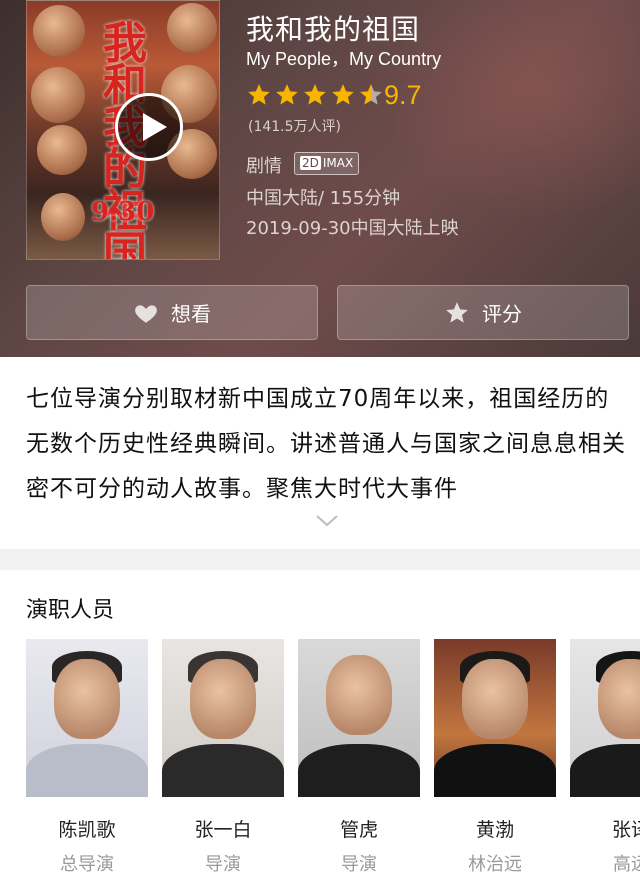 The width and height of the screenshot is (640, 885). Describe the element at coordinates (123, 212) in the screenshot. I see `poster-date: 9.30` at that location.